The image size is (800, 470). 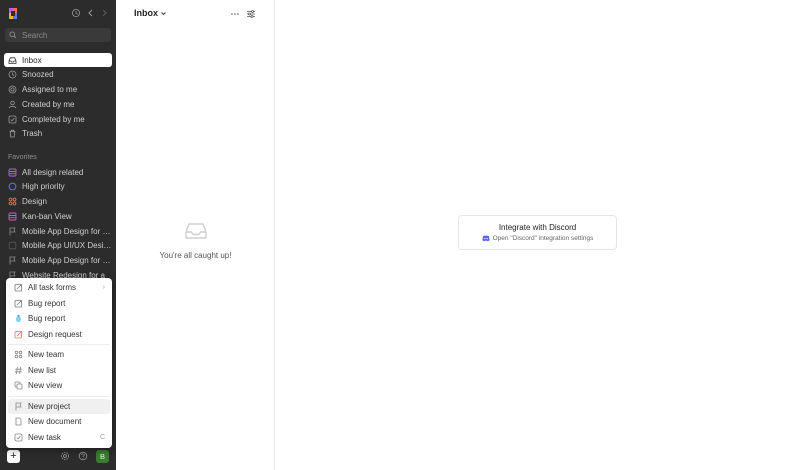 I want to click on help-icon, so click(x=83, y=456).